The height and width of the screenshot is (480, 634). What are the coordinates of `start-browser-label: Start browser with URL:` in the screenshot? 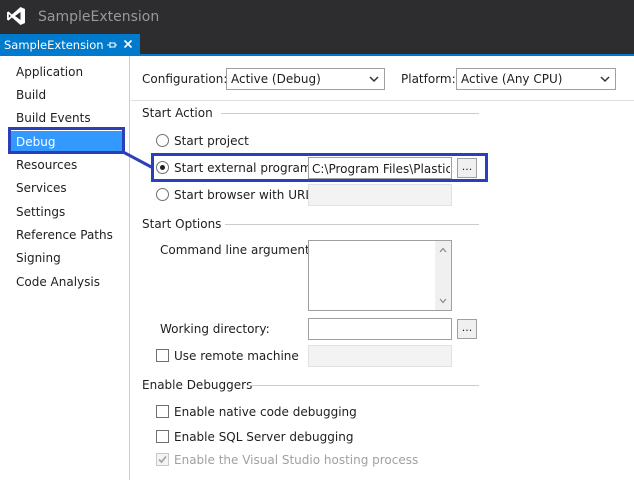 It's located at (245, 195).